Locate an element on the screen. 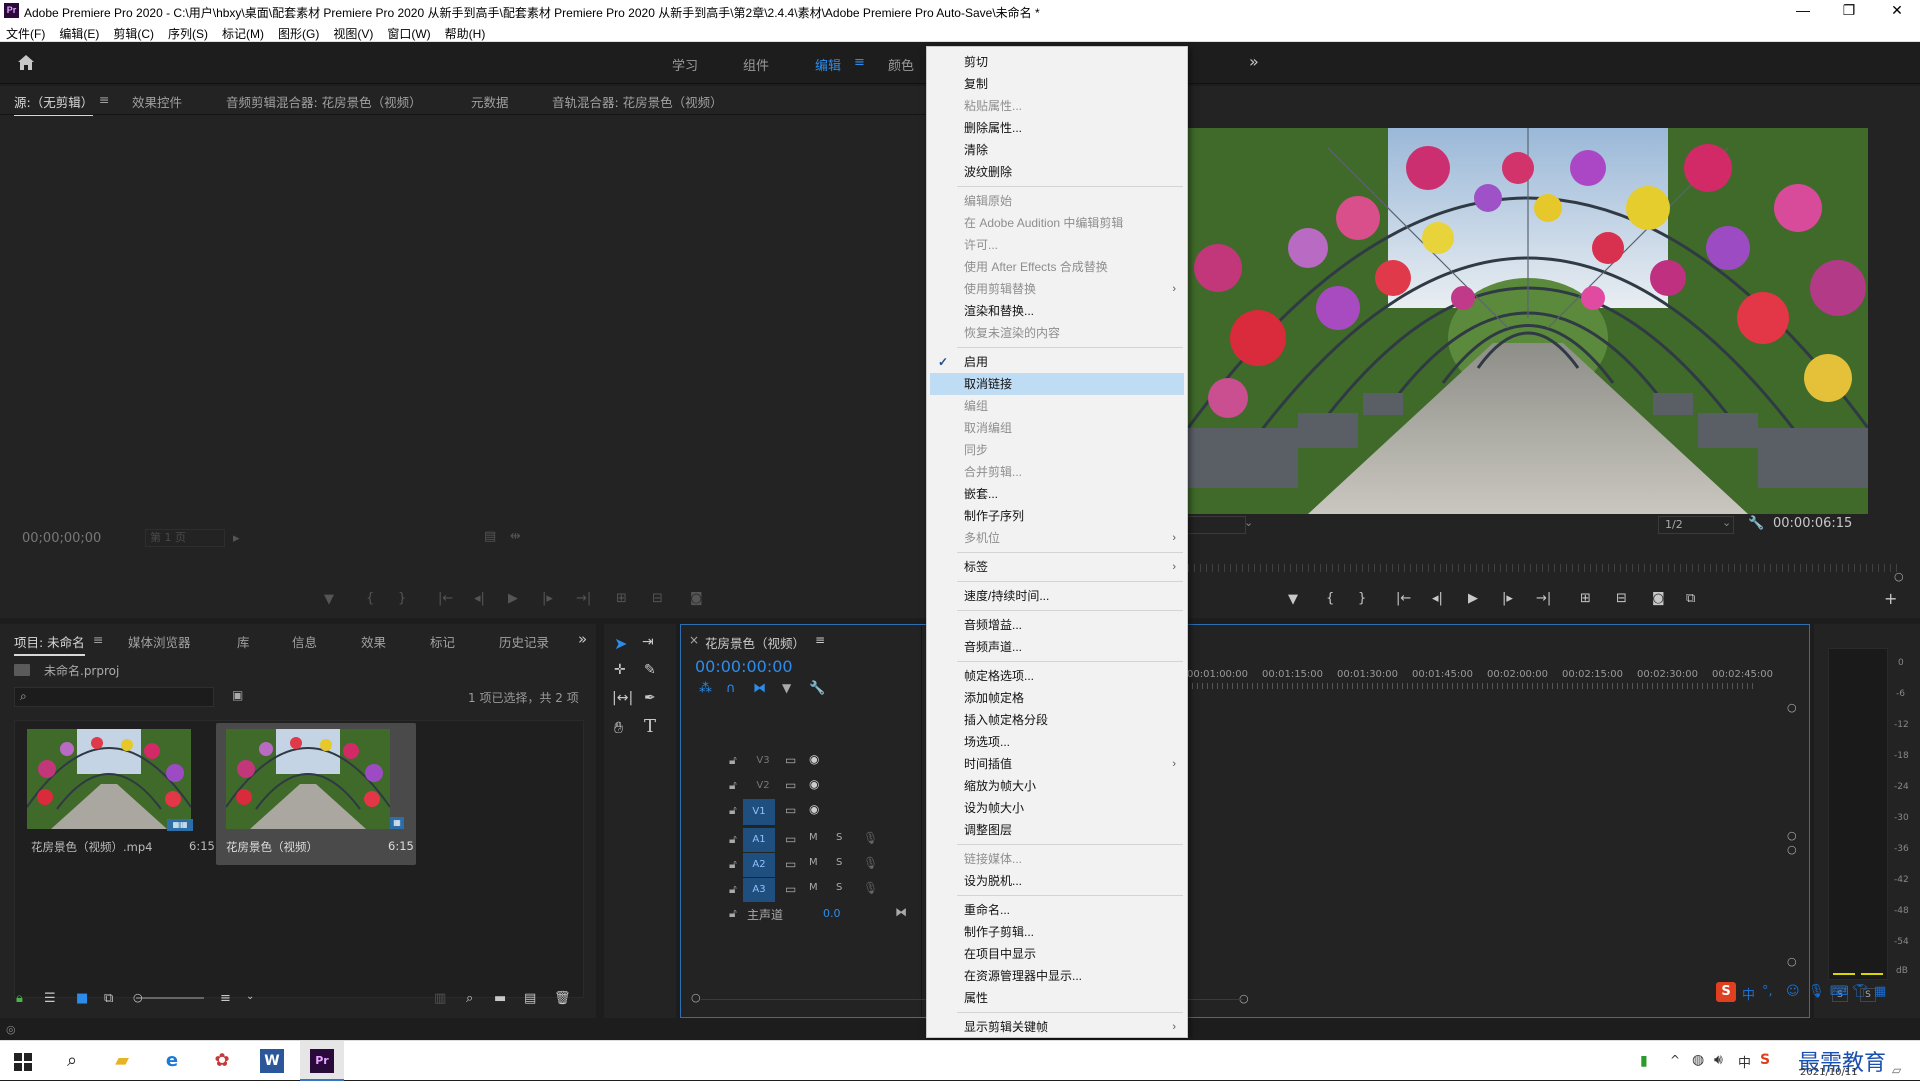  program-mark-in-icon: { is located at coordinates (1330, 598).